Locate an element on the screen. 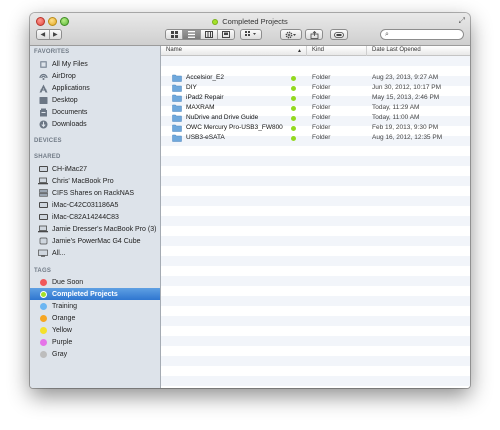 The image size is (500, 430). imac-icon is located at coordinates (43, 205).